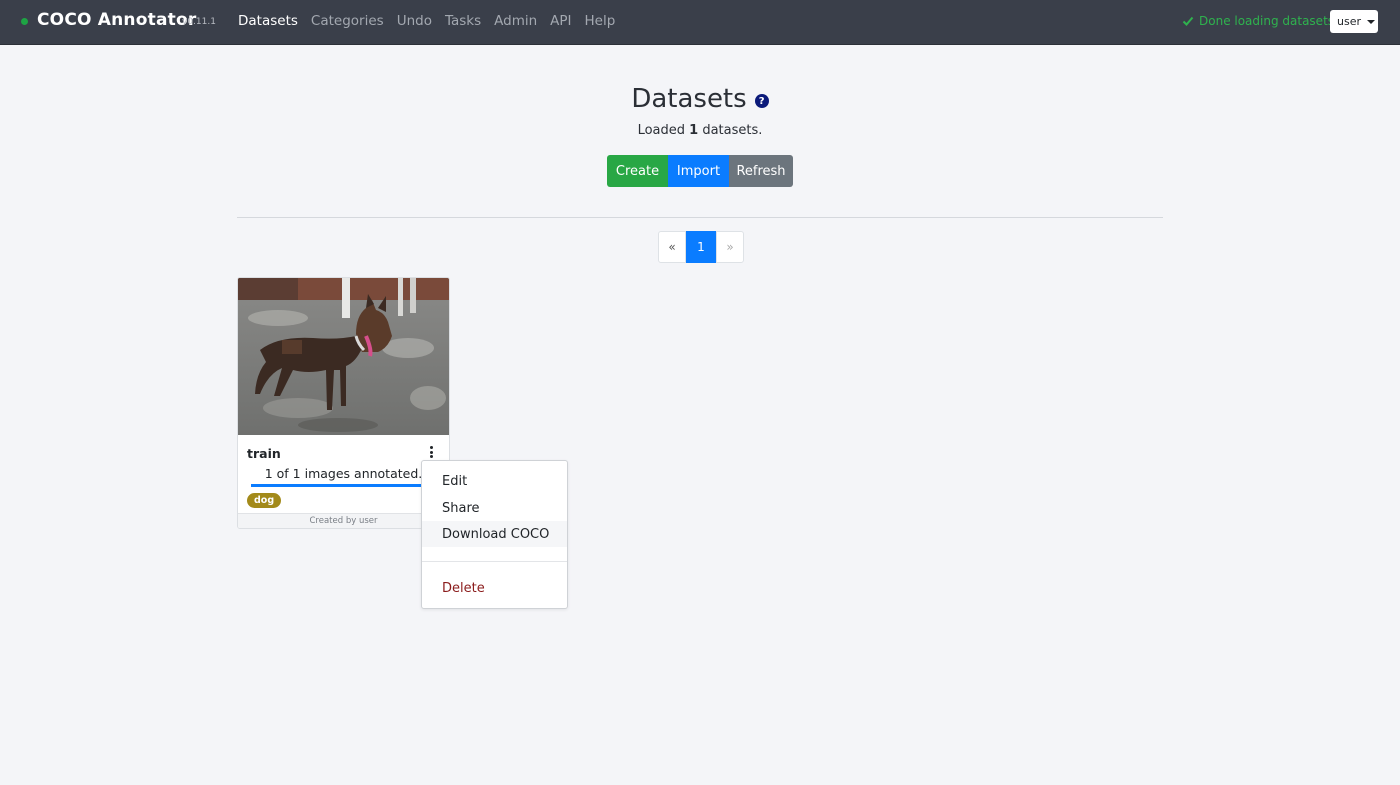 The width and height of the screenshot is (1400, 785). What do you see at coordinates (431, 452) in the screenshot?
I see `kebab-vertical-icon` at bounding box center [431, 452].